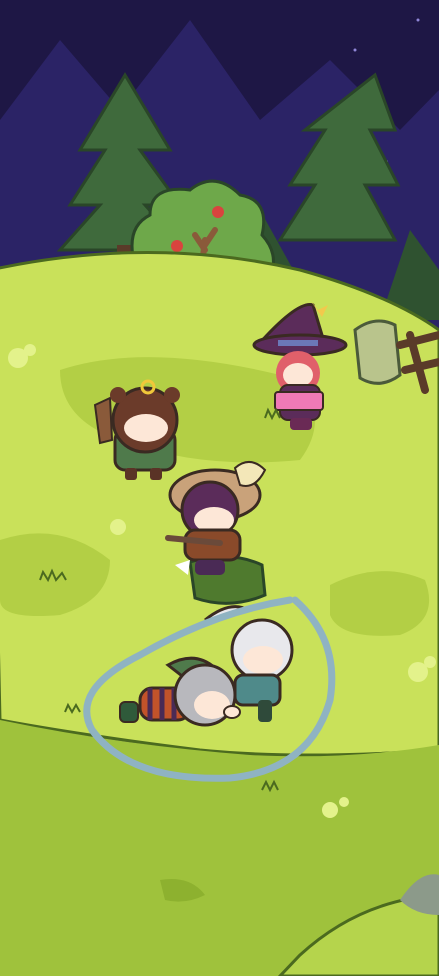 The height and width of the screenshot is (976, 439). What do you see at coordinates (299, 401) in the screenshot?
I see `book-icon` at bounding box center [299, 401].